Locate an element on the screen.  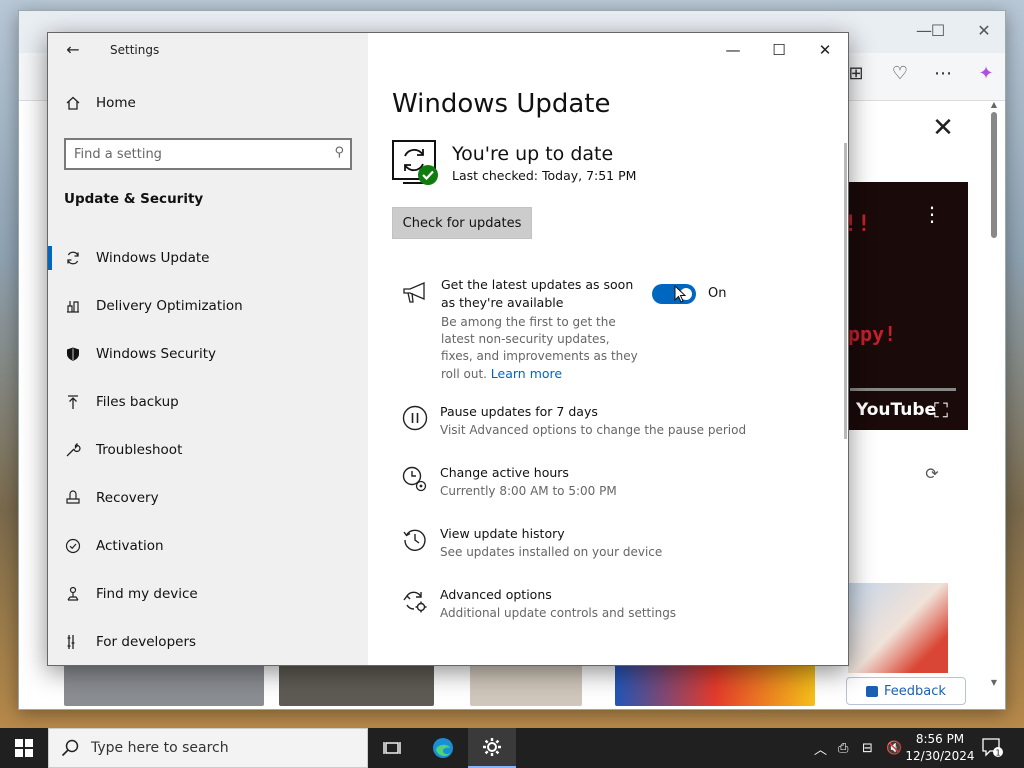
nav-item-delivery-optimization: Delivery Optimization is located at coordinates (208, 306).